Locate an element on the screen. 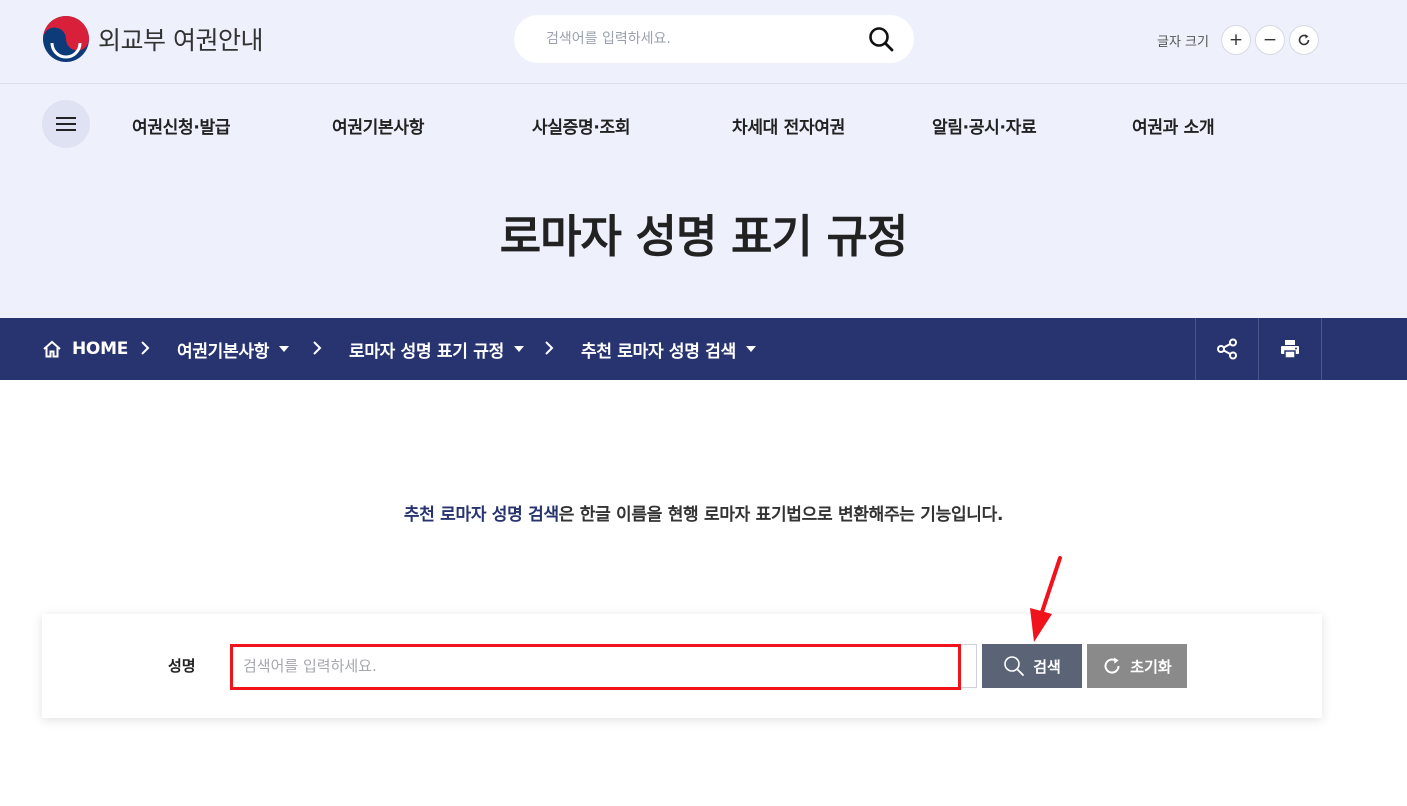  site-logo: 외교부 여권안내 is located at coordinates (152, 39).